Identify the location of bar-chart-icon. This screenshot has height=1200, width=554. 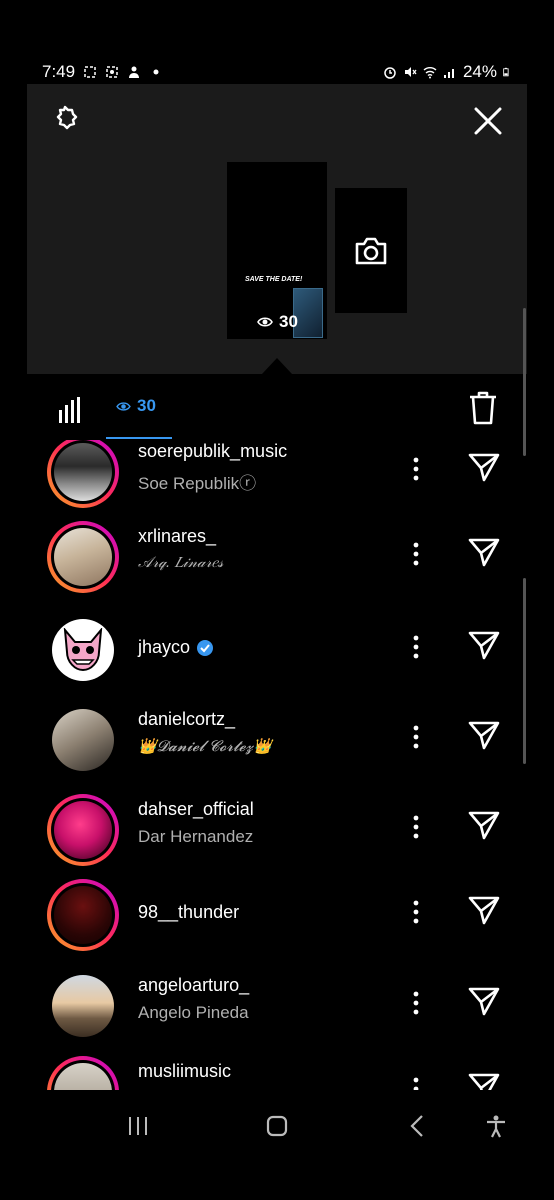
(71, 410).